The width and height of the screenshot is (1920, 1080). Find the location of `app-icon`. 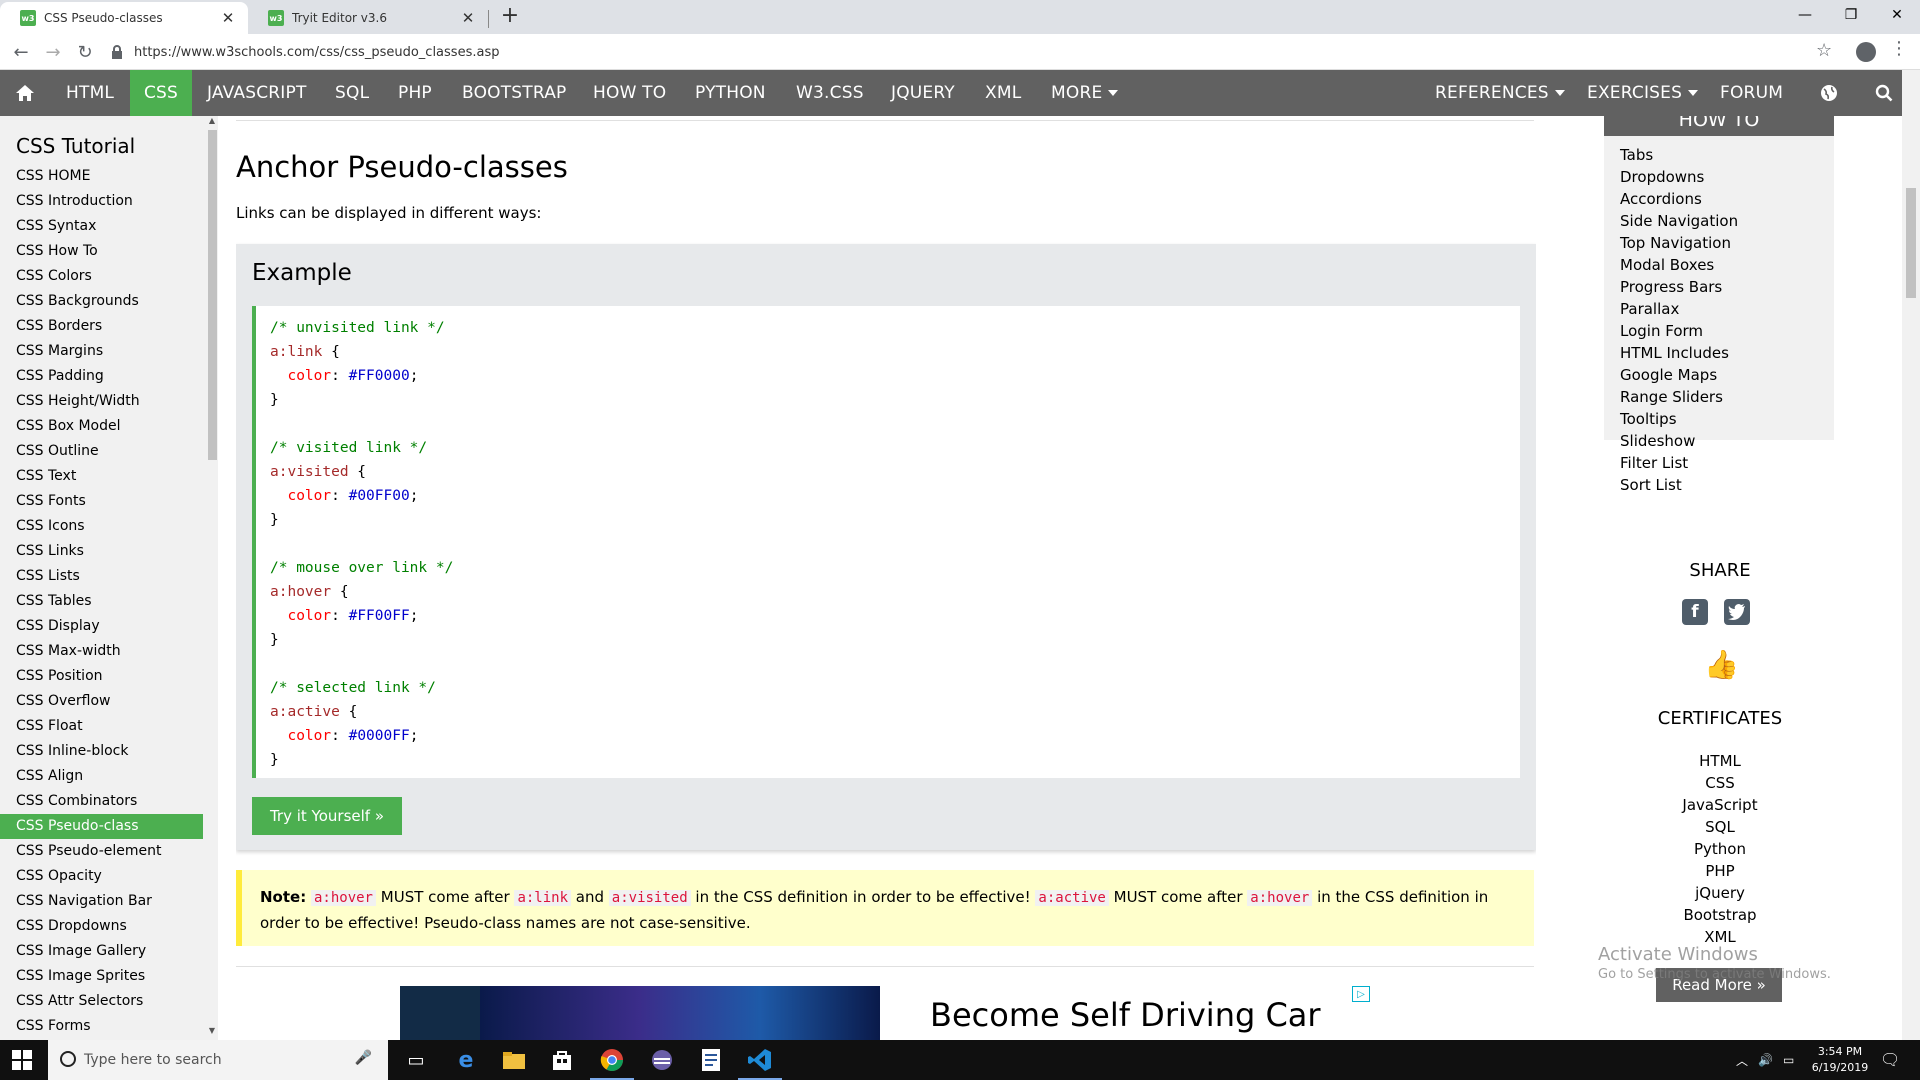

app-icon is located at coordinates (662, 1060).